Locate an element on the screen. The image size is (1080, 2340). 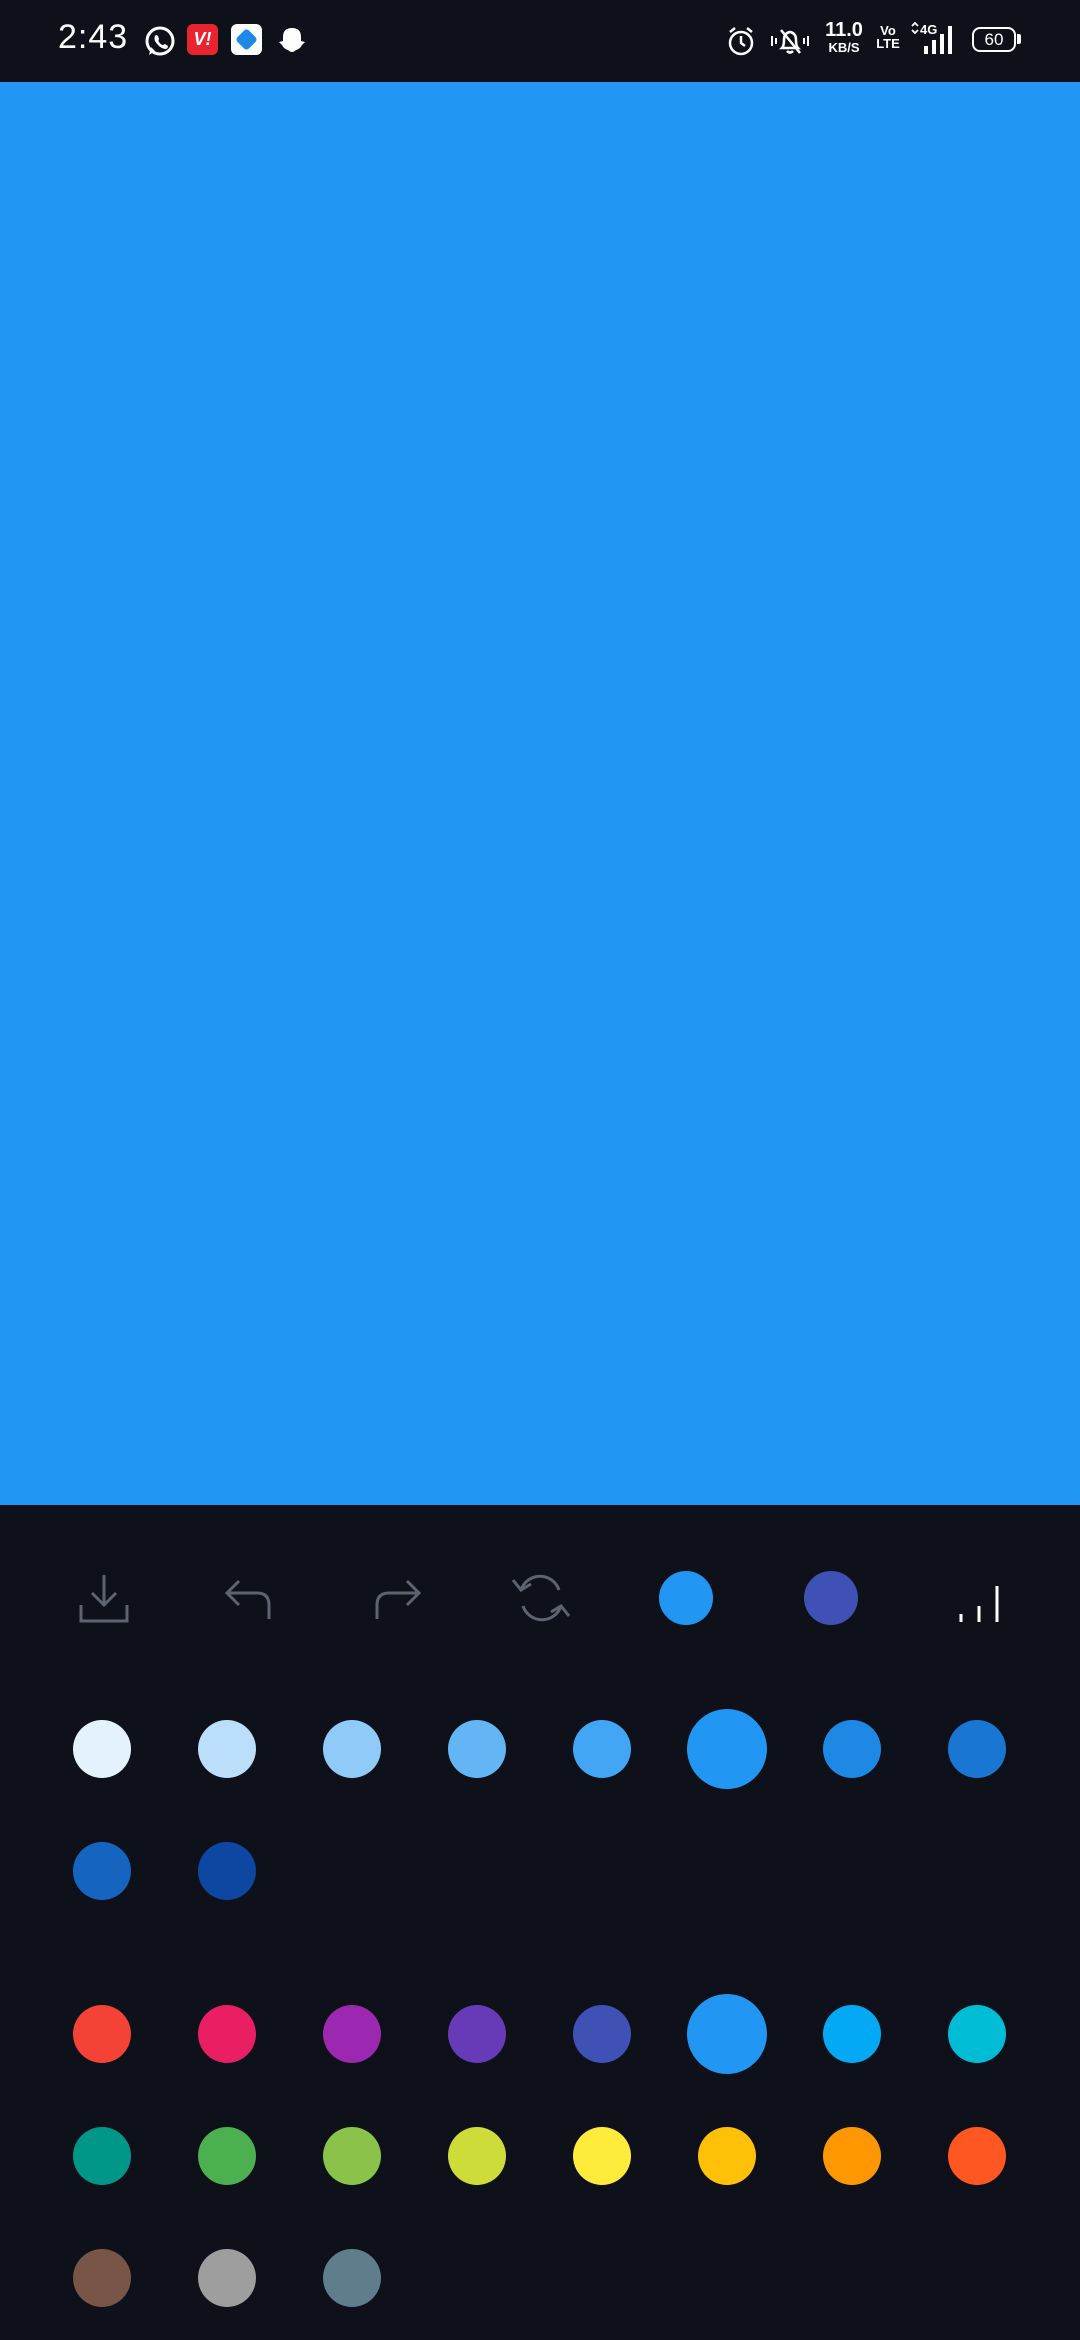
redo-icon is located at coordinates (398, 1599).